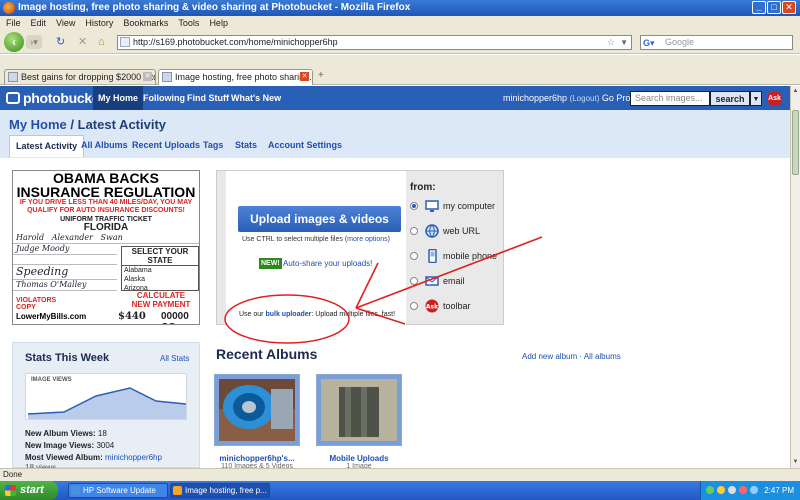 This screenshot has width=800, height=500. I want to click on google-icon: G▾, so click(649, 43).